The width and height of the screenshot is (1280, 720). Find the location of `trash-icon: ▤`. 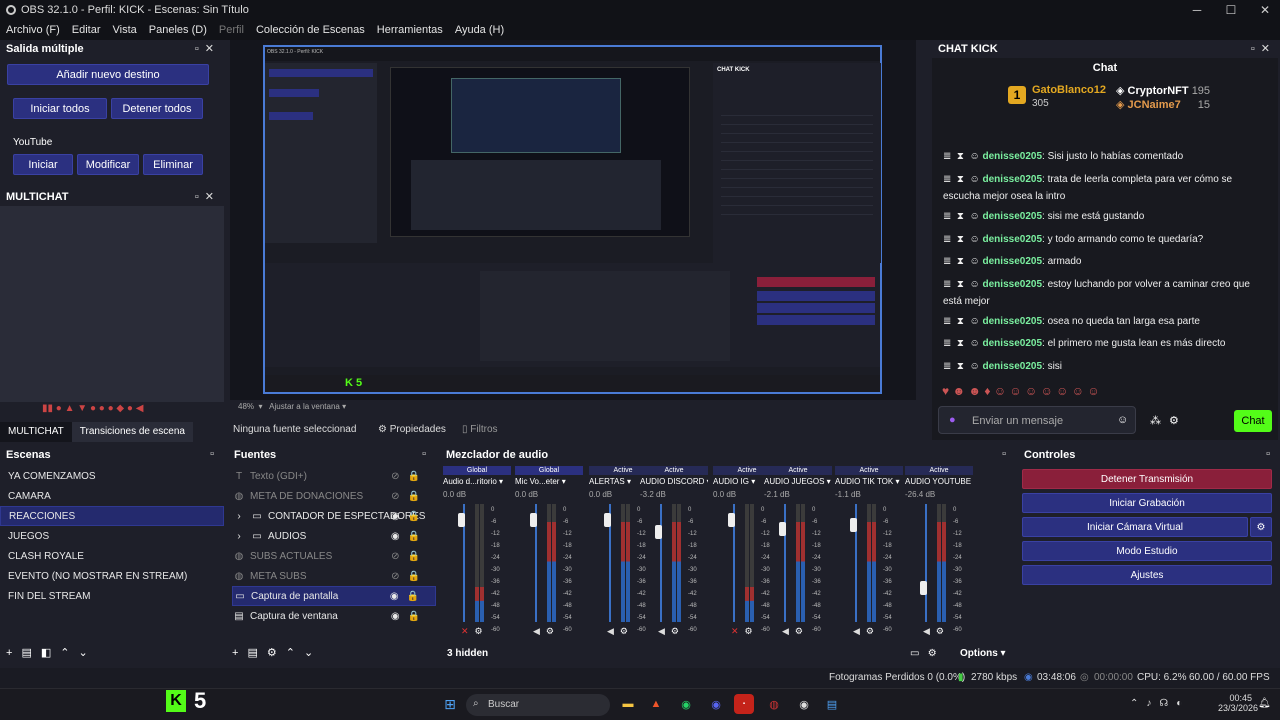

trash-icon: ▤ is located at coordinates (30, 653).